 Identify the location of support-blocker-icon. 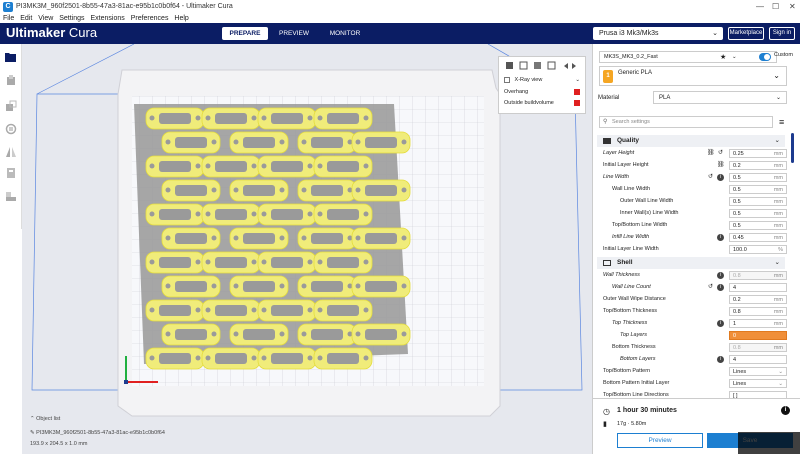
(11, 196).